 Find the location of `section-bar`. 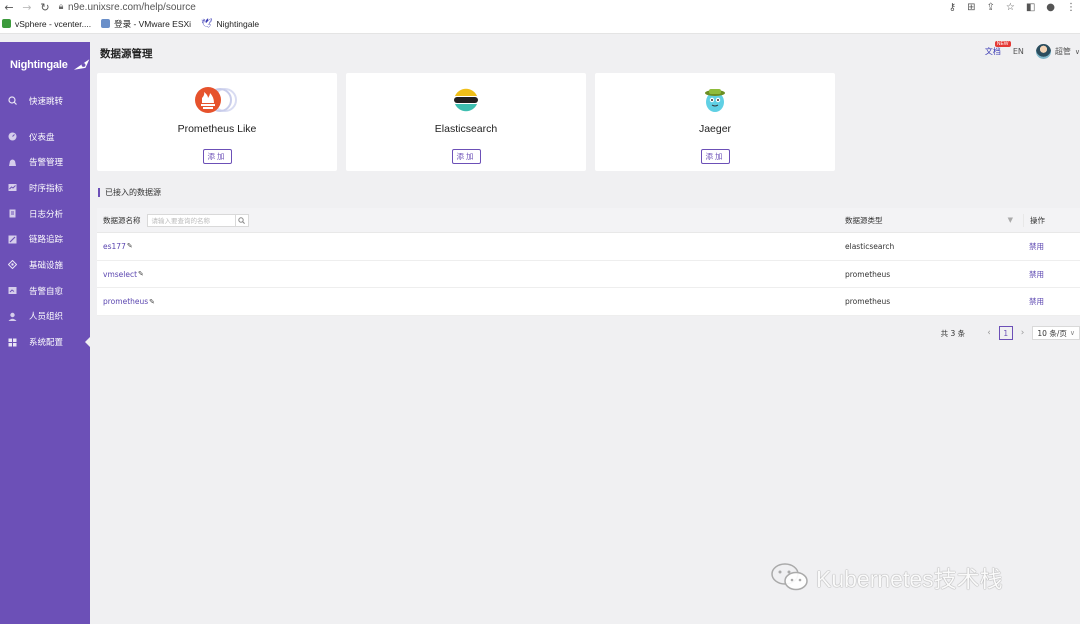

section-bar is located at coordinates (99, 192).